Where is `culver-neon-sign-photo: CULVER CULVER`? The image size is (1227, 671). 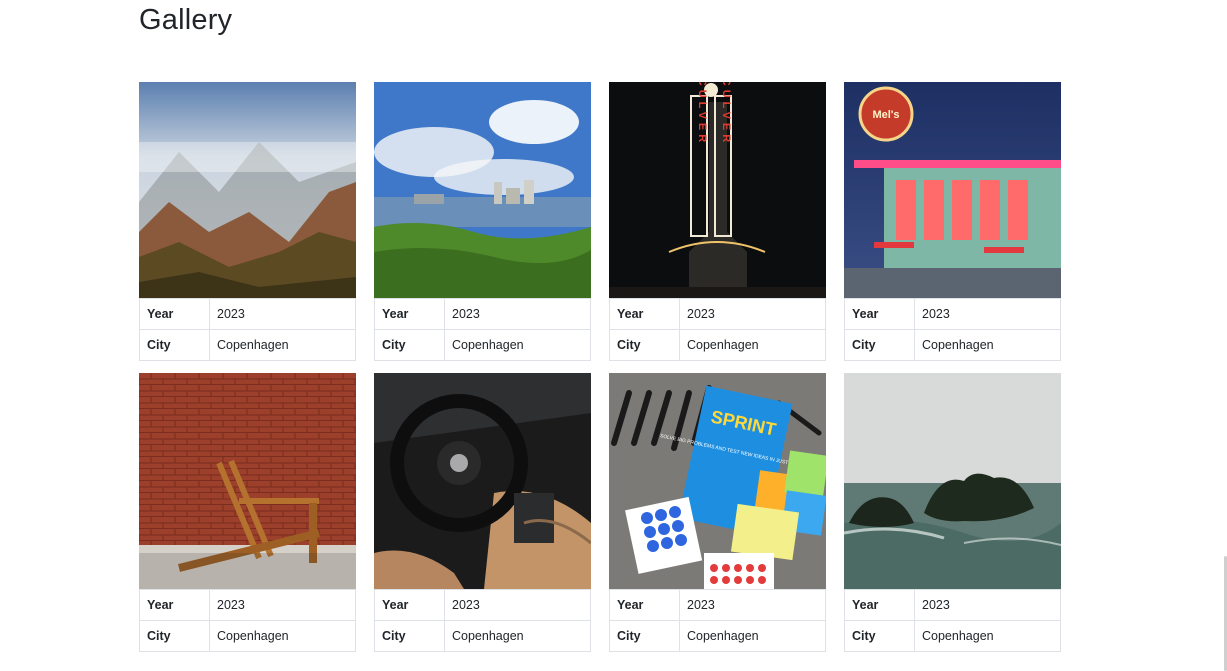
culver-neon-sign-photo: CULVER CULVER is located at coordinates (717, 190).